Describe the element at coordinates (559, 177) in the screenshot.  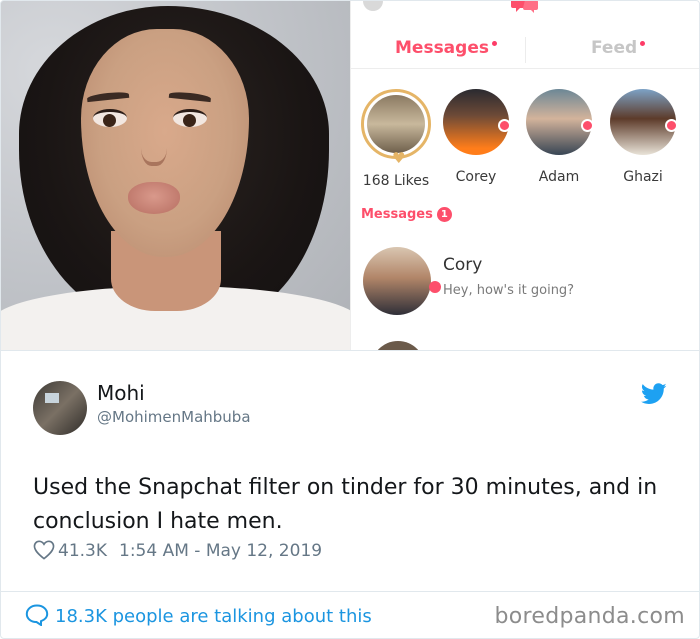
I see `match-name: Adam` at that location.